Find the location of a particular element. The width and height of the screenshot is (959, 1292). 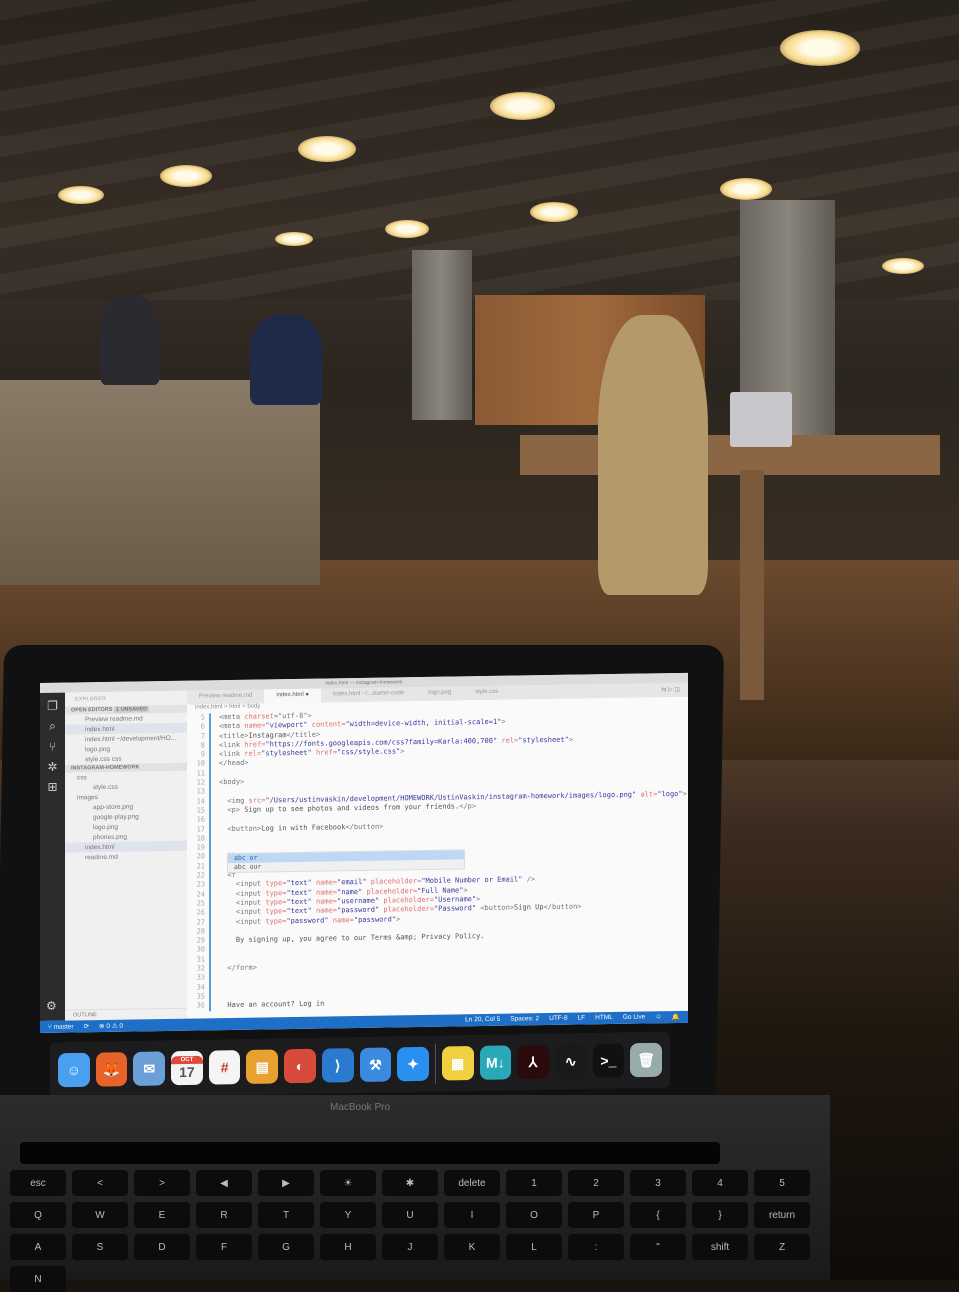

key: W is located at coordinates (100, 1215).